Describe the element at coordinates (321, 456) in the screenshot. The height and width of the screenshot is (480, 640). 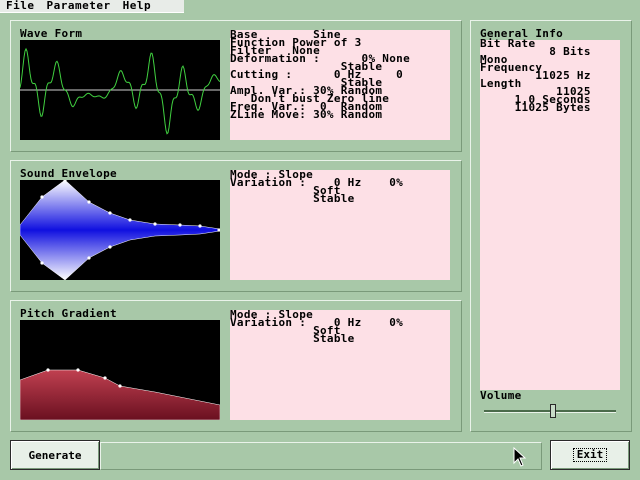
I see `bottom-bar` at that location.